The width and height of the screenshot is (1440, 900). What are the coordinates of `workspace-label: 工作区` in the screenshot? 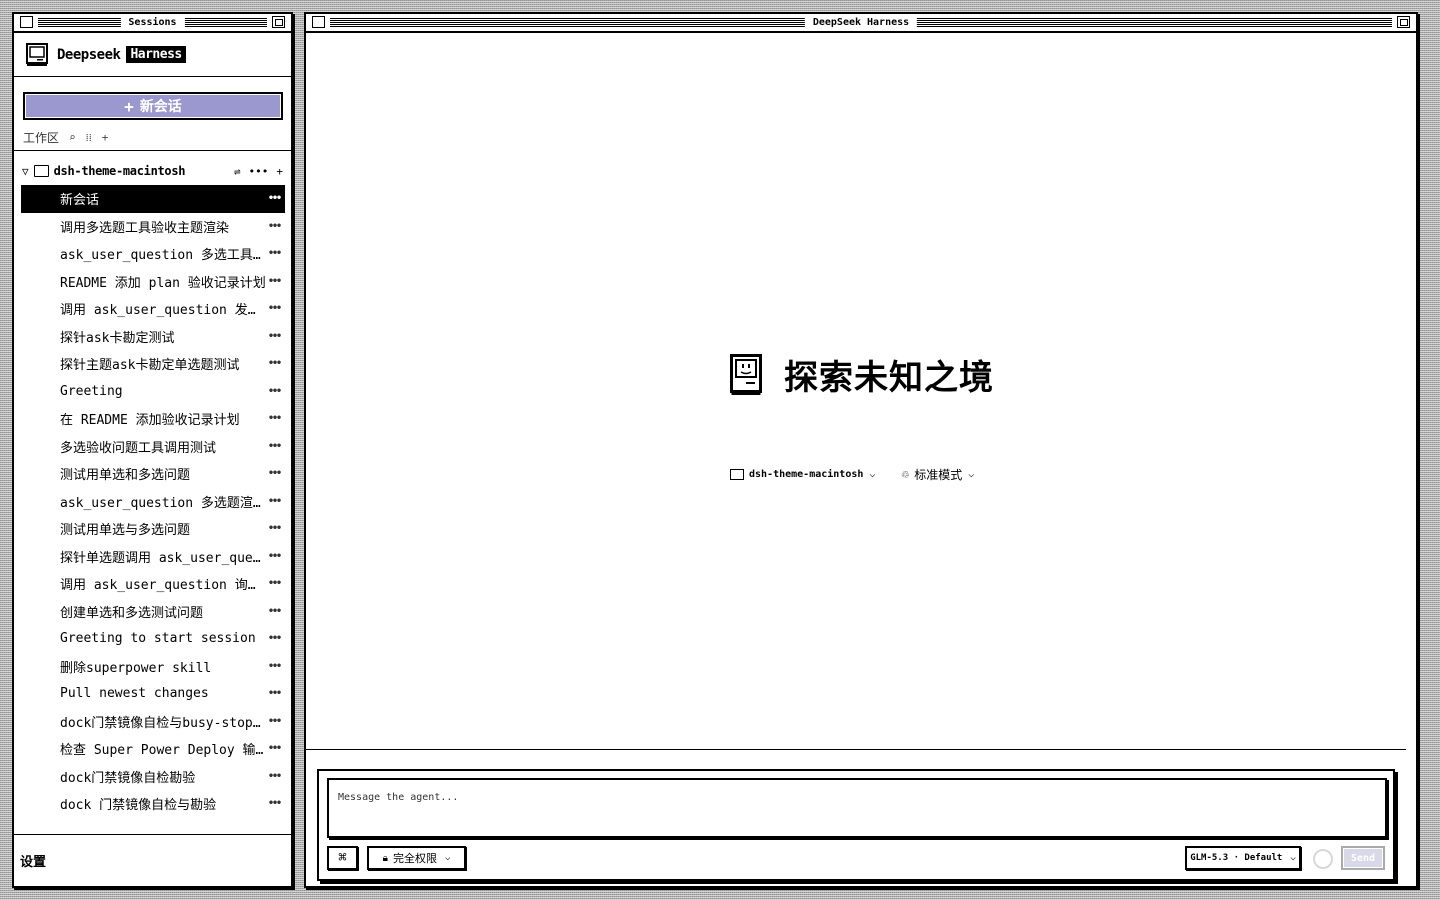 It's located at (41, 138).